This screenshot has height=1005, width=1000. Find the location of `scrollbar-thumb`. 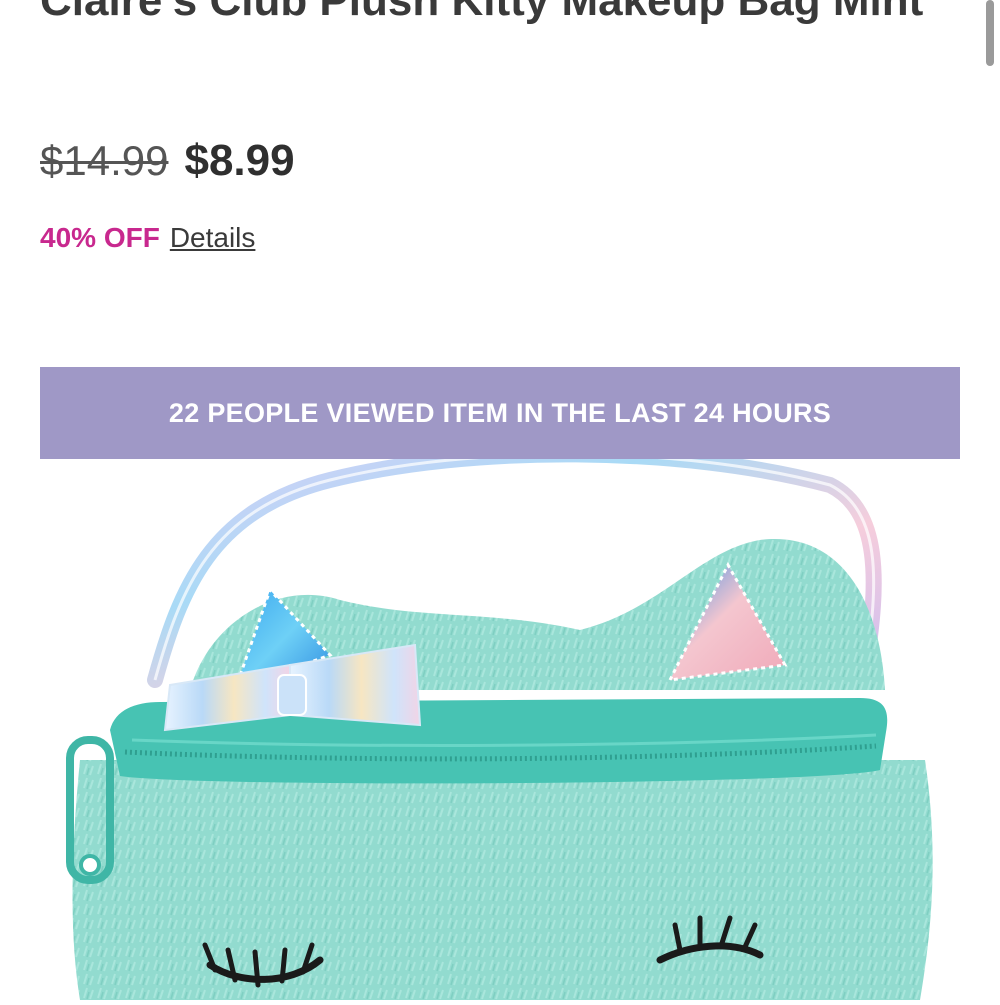

scrollbar-thumb is located at coordinates (990, 33).